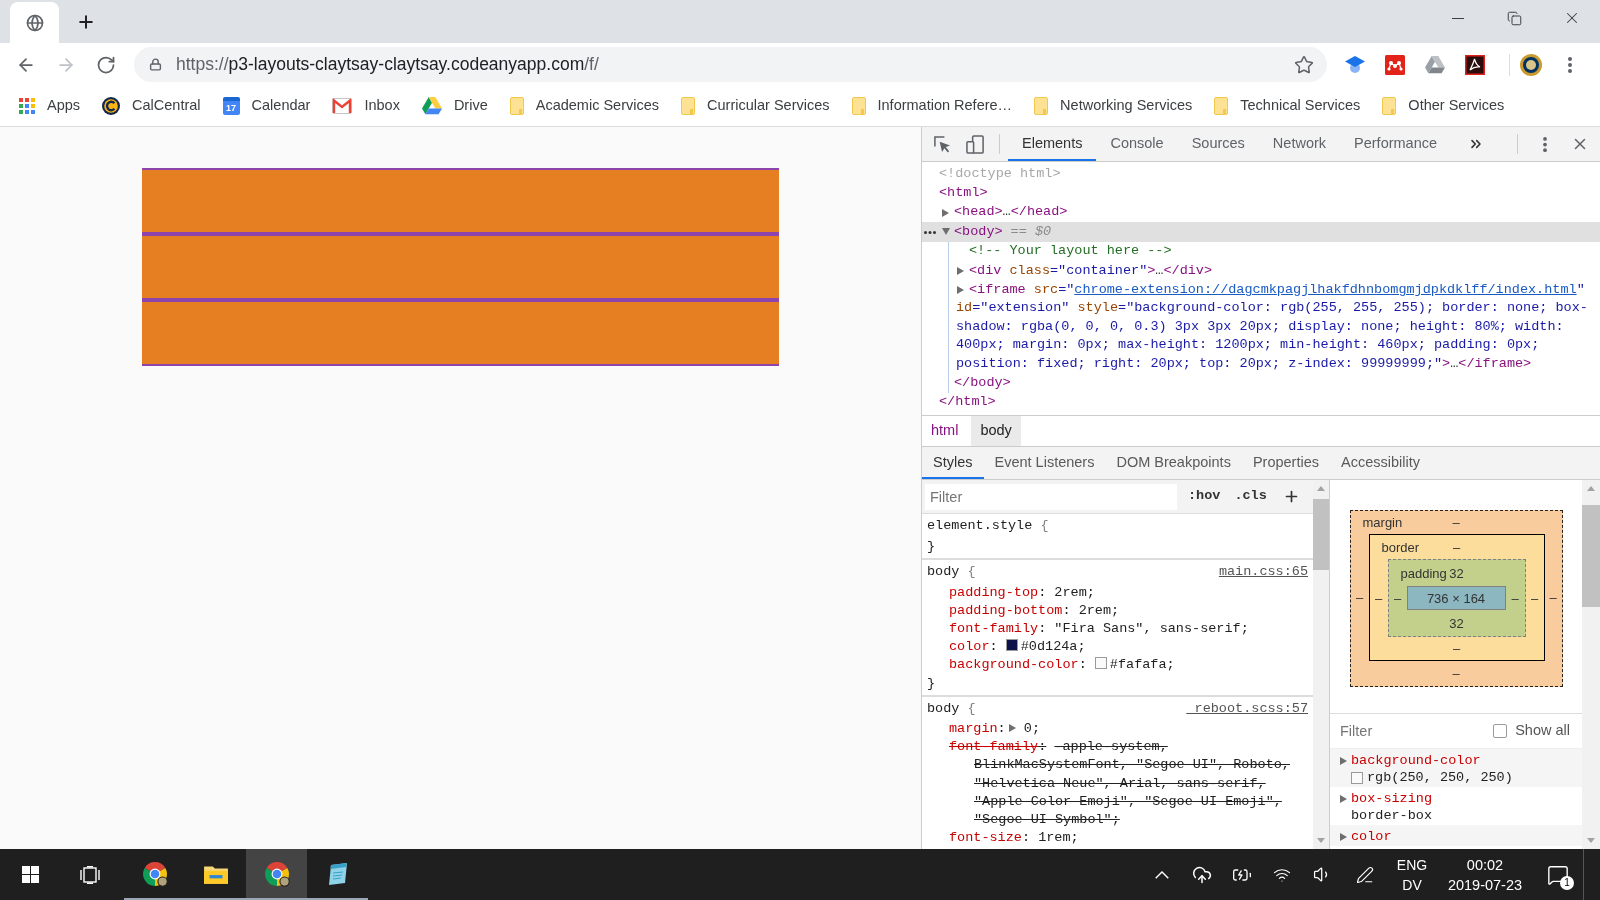 This screenshot has height=900, width=1600. What do you see at coordinates (945, 431) in the screenshot?
I see `breadcrumb: html` at bounding box center [945, 431].